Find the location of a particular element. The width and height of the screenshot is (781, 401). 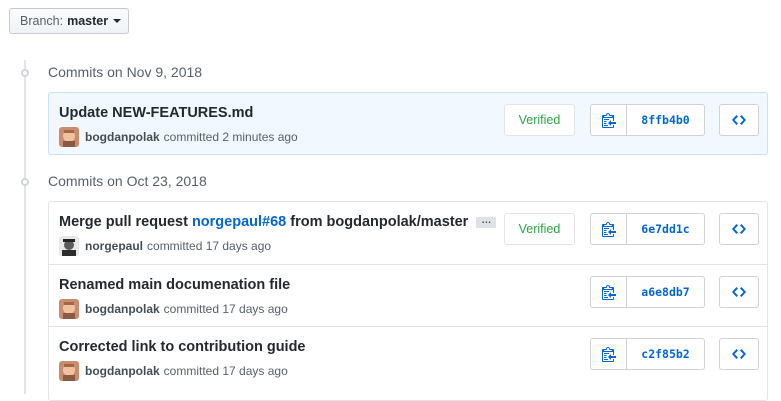

commit-title: Corrected link to contribution guide is located at coordinates (182, 347).